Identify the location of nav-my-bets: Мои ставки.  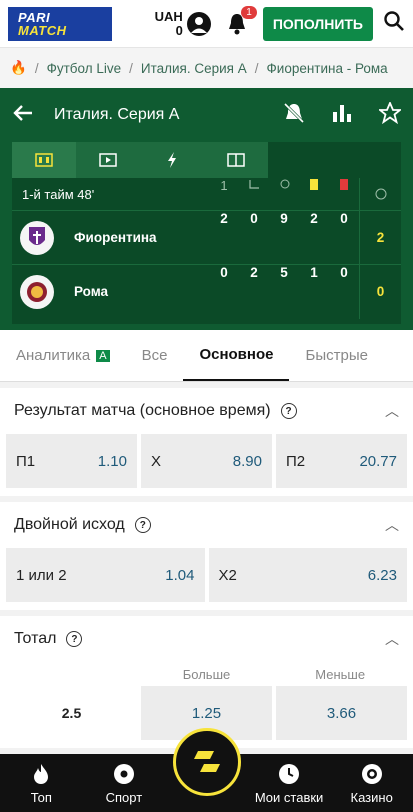
(289, 783).